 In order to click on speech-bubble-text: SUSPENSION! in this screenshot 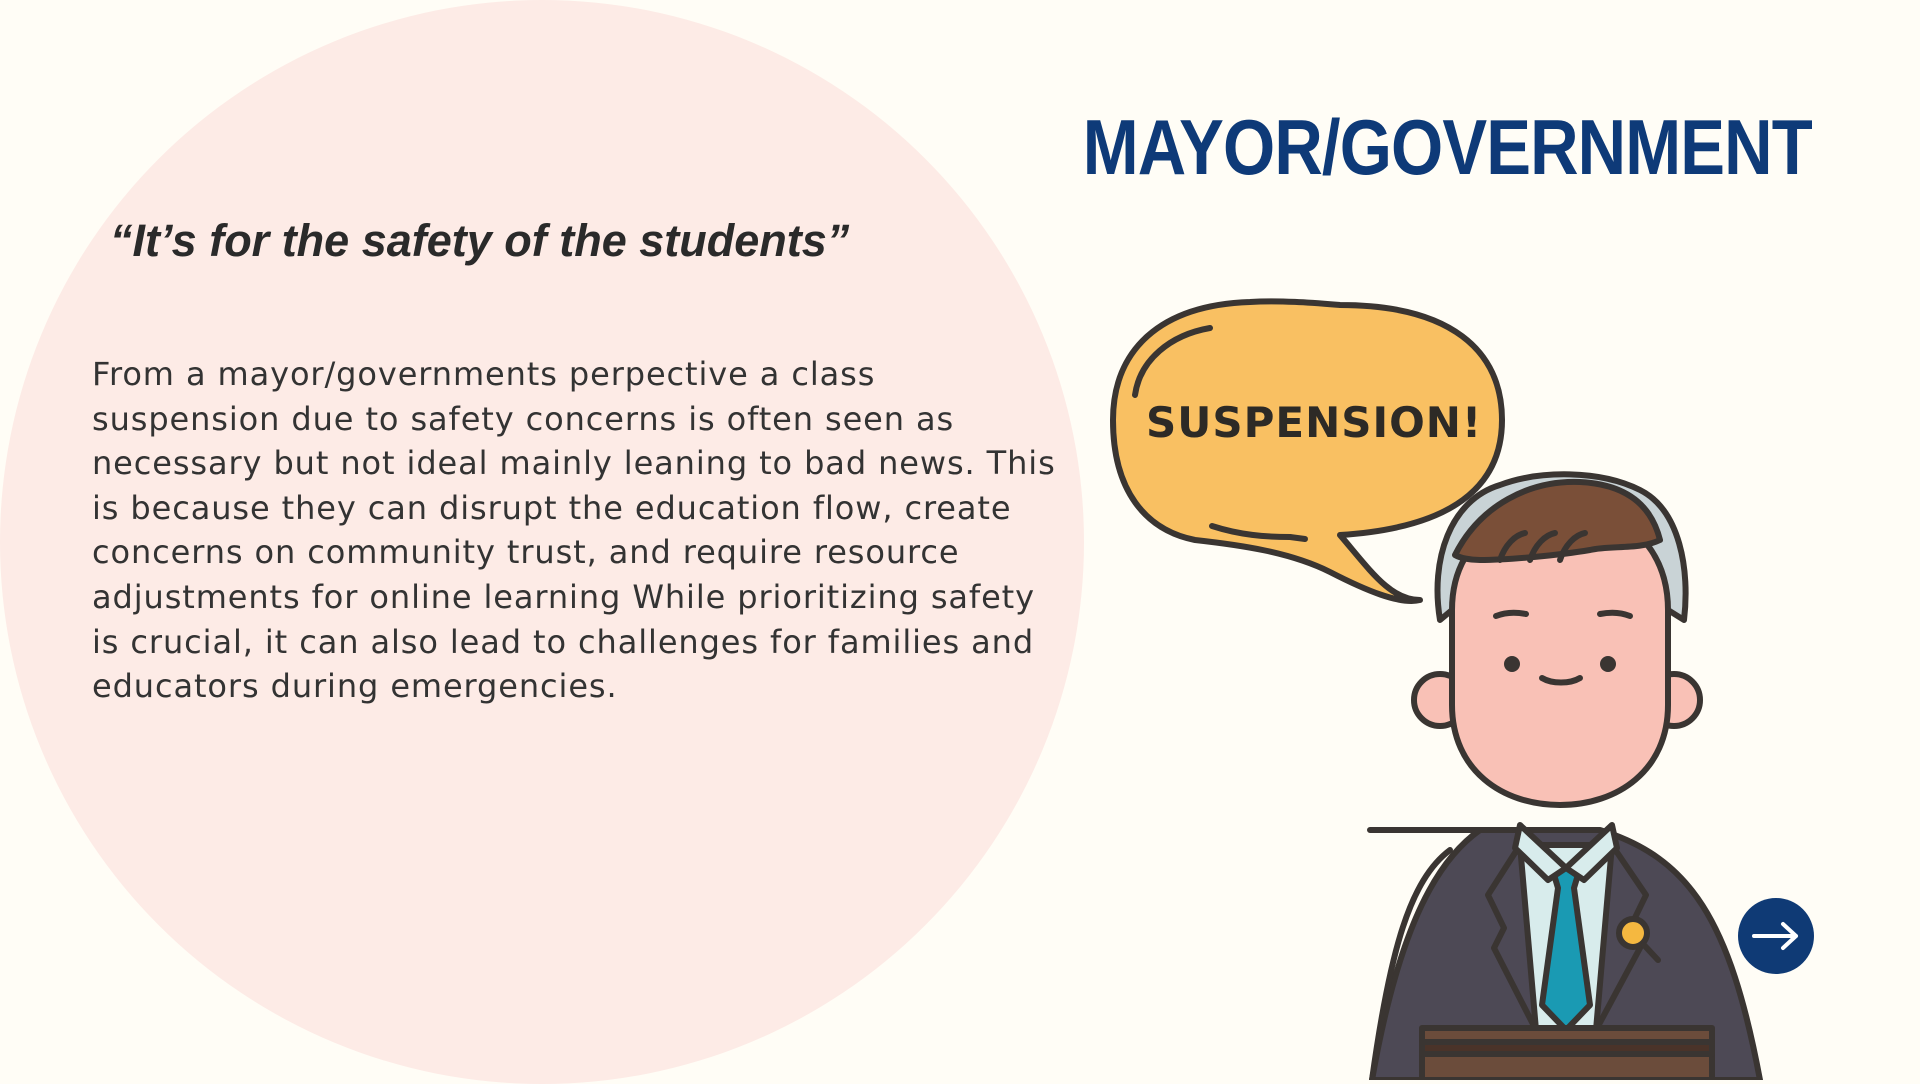, I will do `click(1314, 422)`.